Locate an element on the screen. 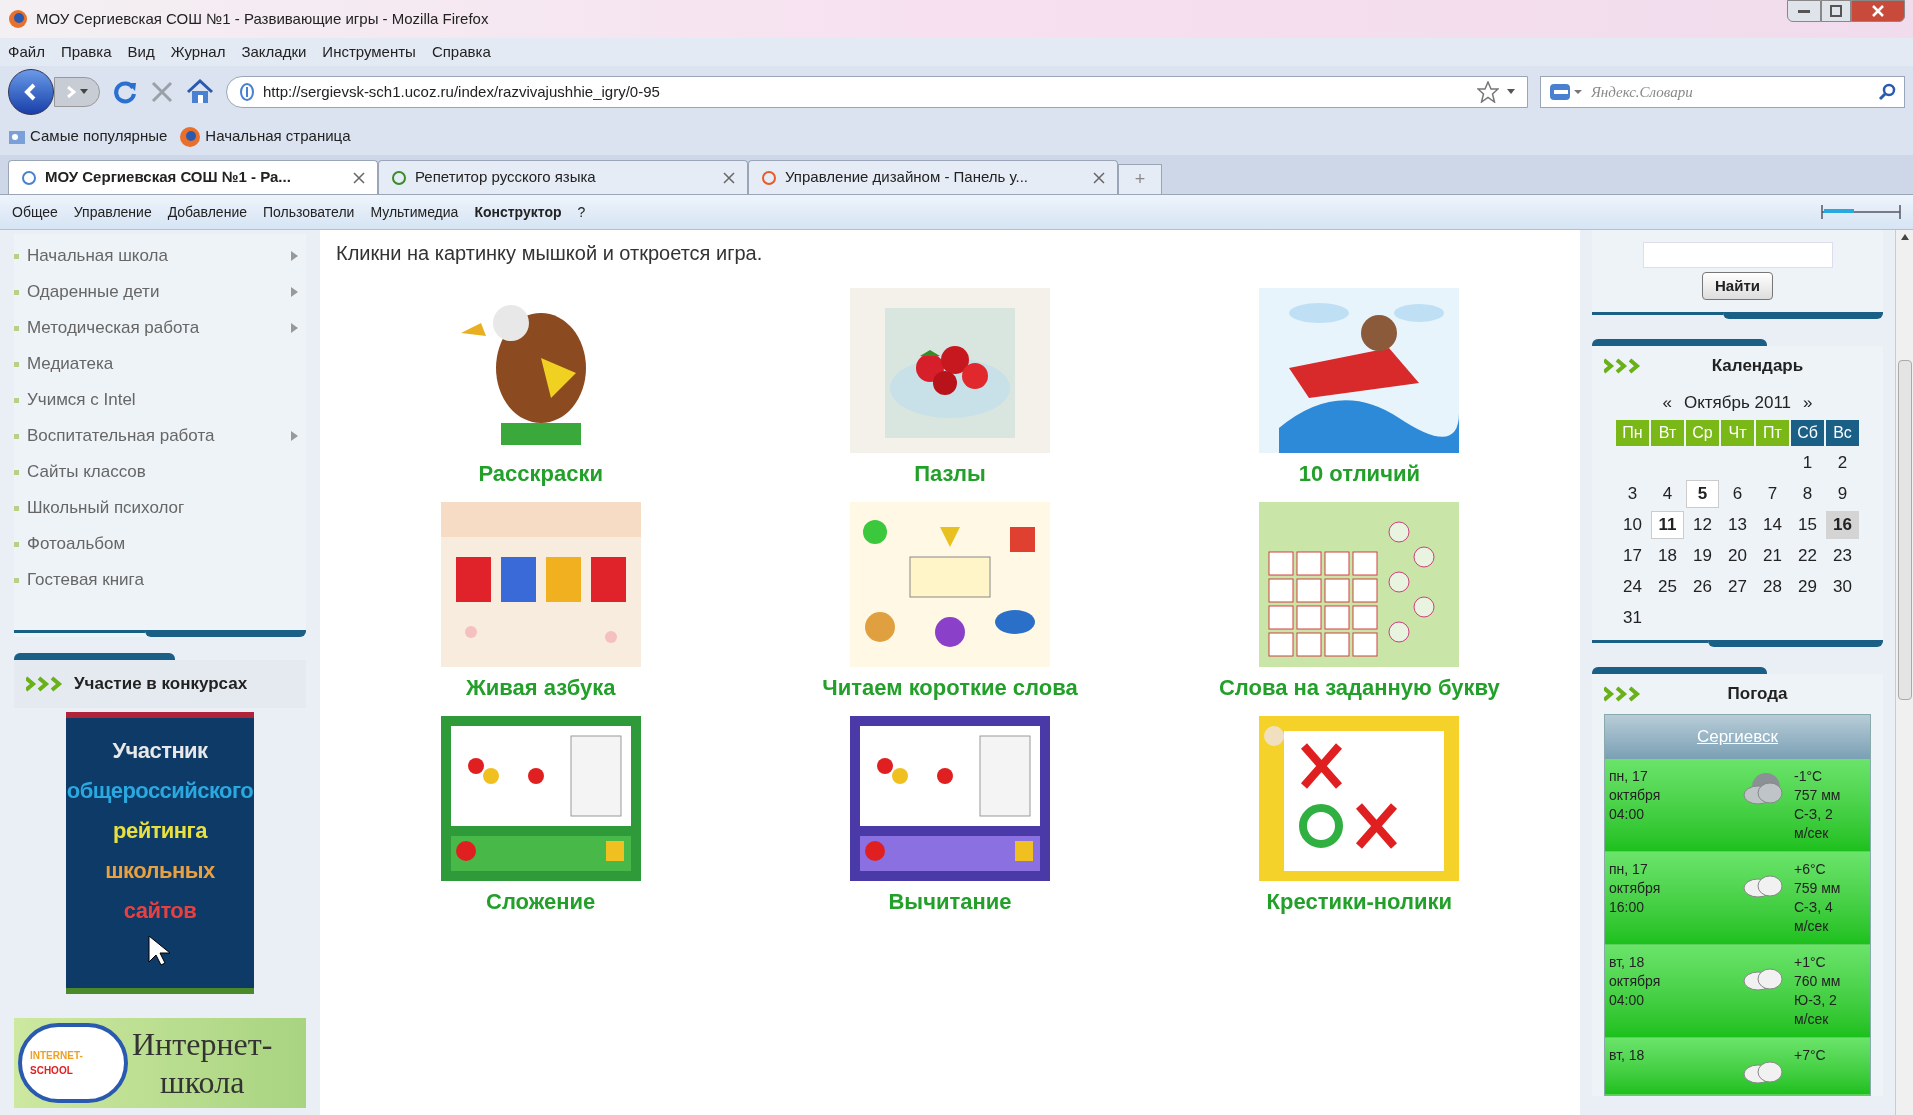 This screenshot has height=1115, width=1913. menu-item: Закладки is located at coordinates (274, 52).